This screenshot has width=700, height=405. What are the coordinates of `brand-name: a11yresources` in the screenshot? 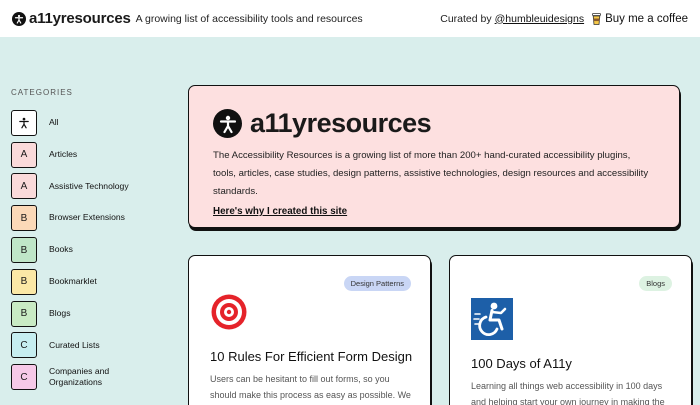 It's located at (80, 18).